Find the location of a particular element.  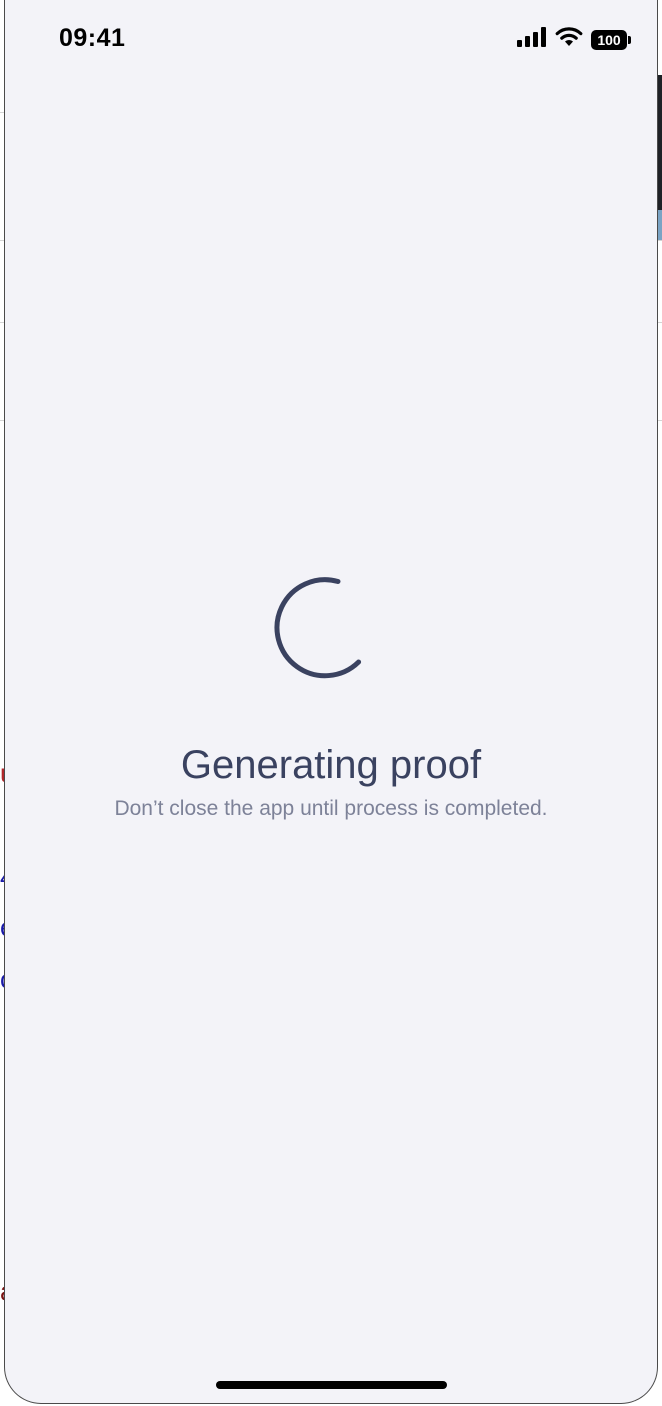

loading-spinner-icon is located at coordinates (318, 628).